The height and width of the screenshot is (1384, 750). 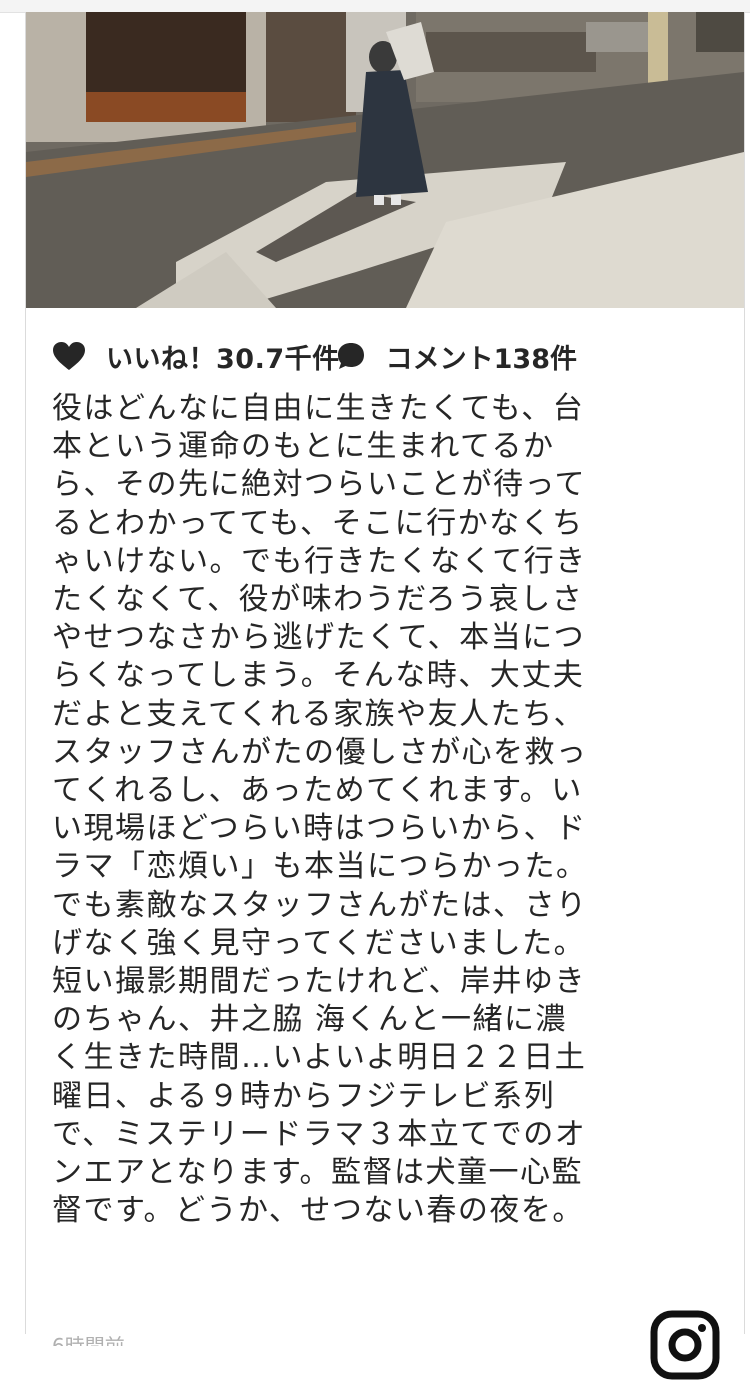 What do you see at coordinates (320, 867) in the screenshot?
I see `caption-line: ラマ「恋煩い」も本当につらかった。` at bounding box center [320, 867].